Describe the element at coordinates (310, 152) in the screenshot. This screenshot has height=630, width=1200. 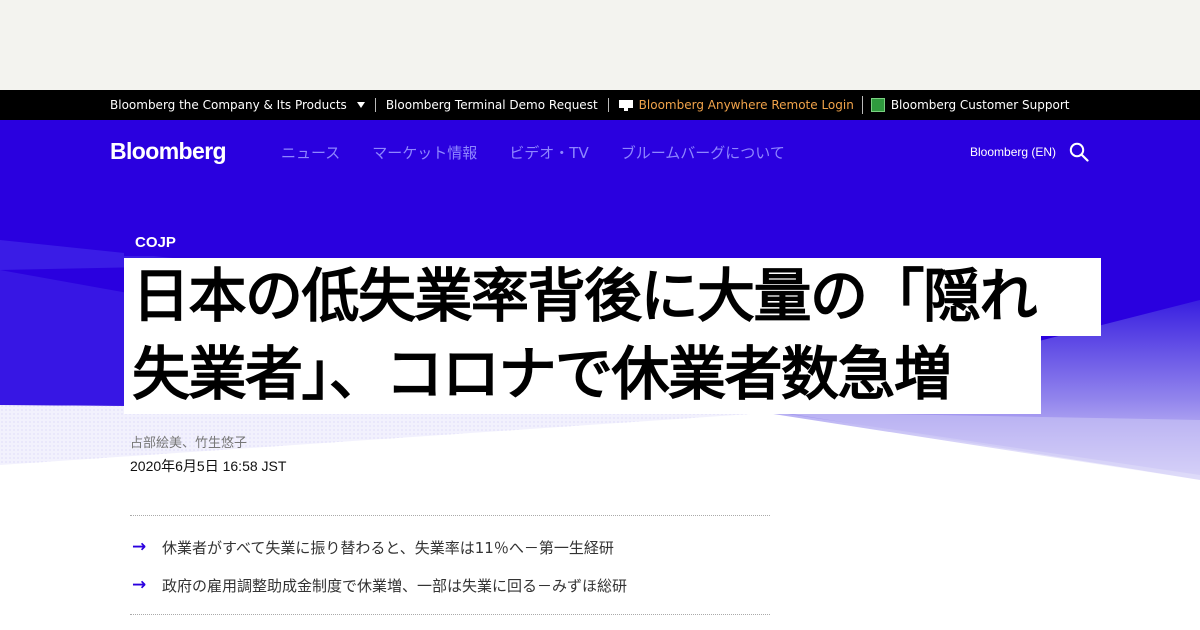
I see `nav-item-news: ニュース` at that location.